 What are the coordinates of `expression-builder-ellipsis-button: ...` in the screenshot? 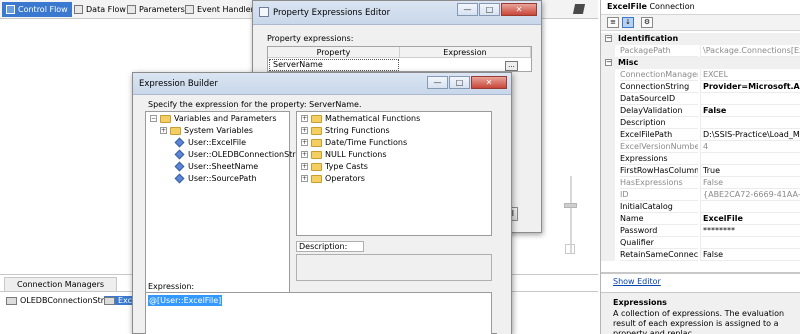 It's located at (511, 66).